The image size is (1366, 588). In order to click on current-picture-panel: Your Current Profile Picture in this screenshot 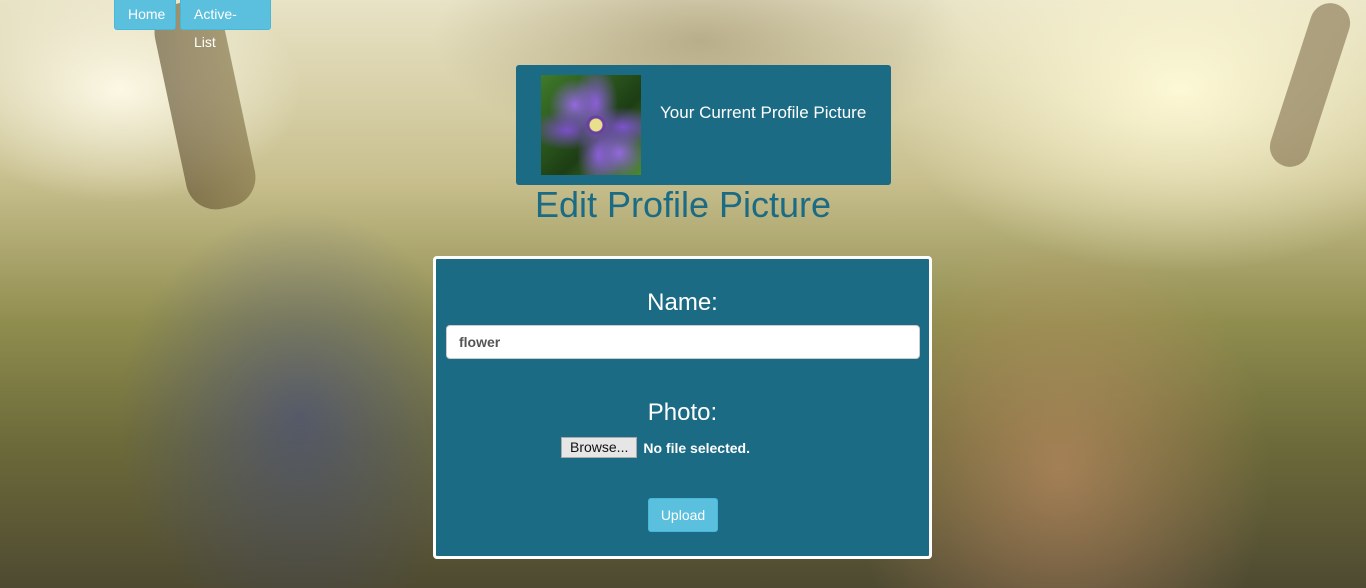, I will do `click(703, 125)`.